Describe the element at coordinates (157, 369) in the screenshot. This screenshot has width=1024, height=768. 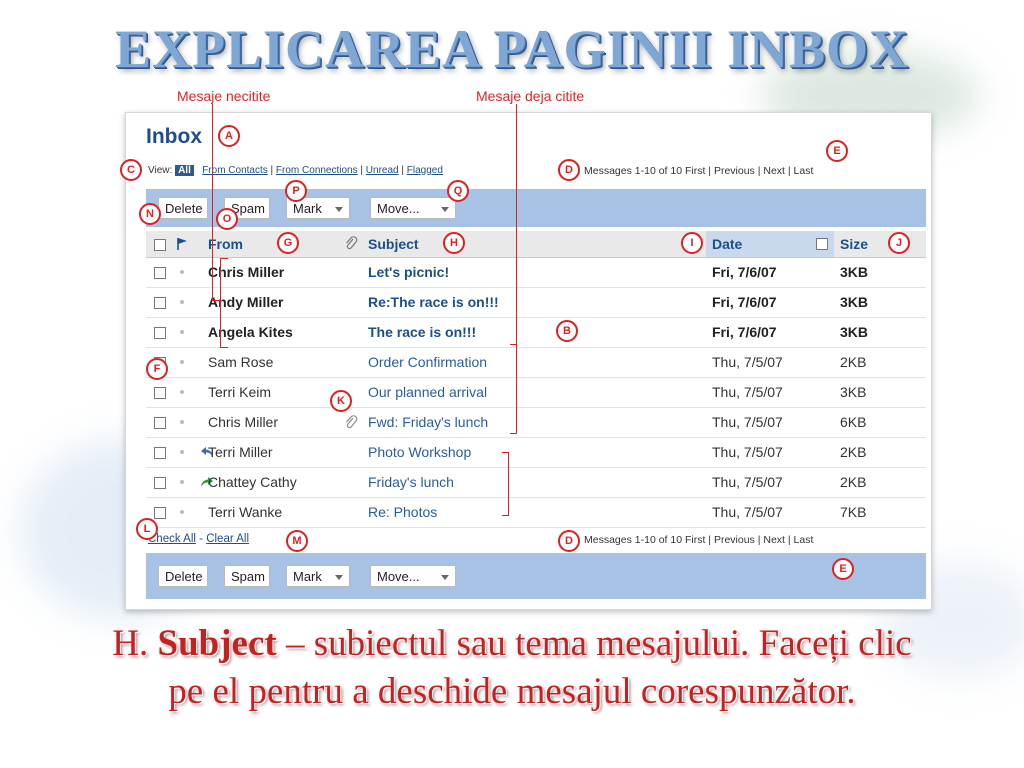
I see `marker-f: F` at that location.